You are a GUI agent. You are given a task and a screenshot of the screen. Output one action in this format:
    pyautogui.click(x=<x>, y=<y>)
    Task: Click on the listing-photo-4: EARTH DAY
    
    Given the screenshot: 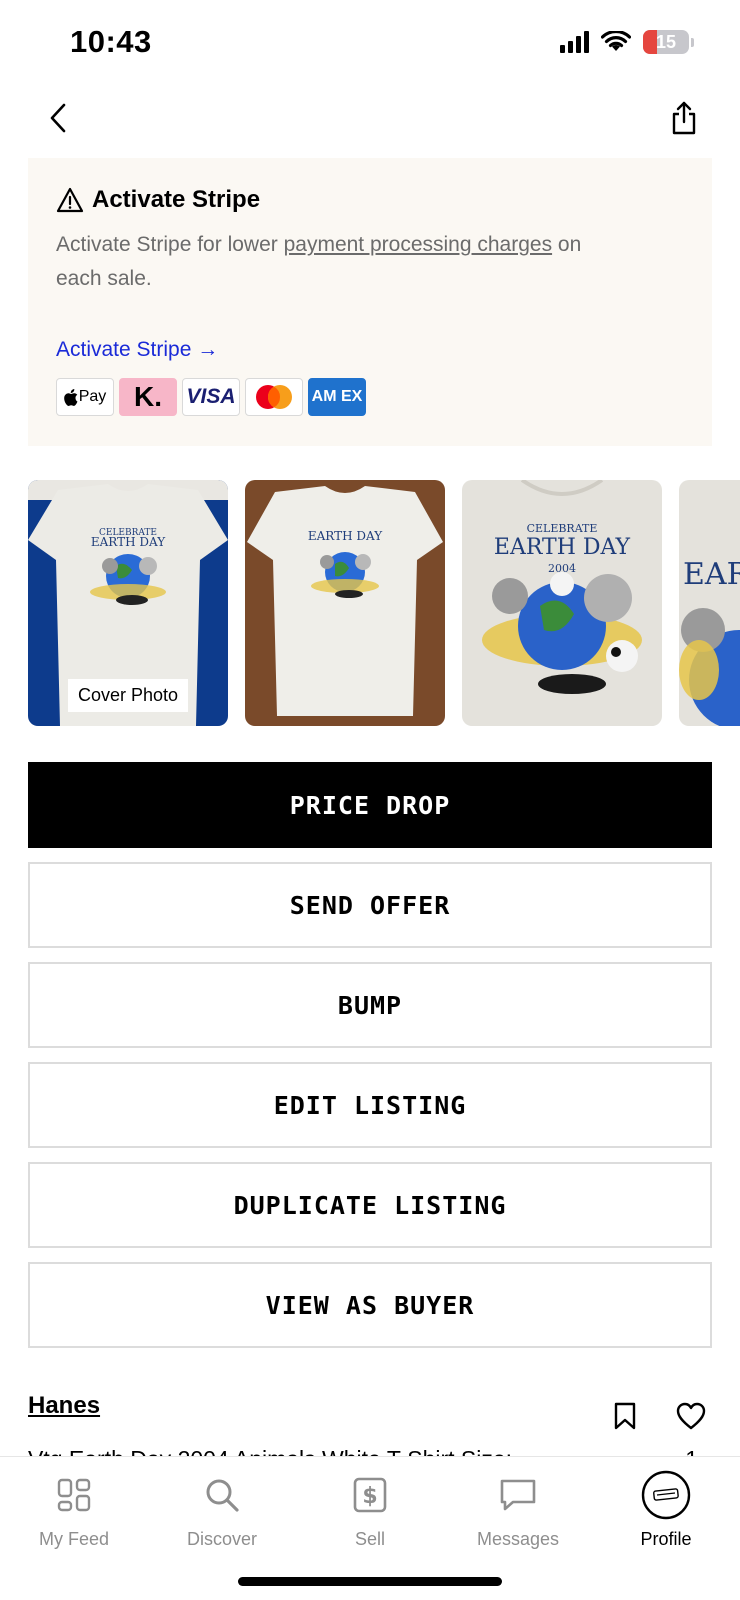 What is the action you would take?
    pyautogui.click(x=709, y=603)
    